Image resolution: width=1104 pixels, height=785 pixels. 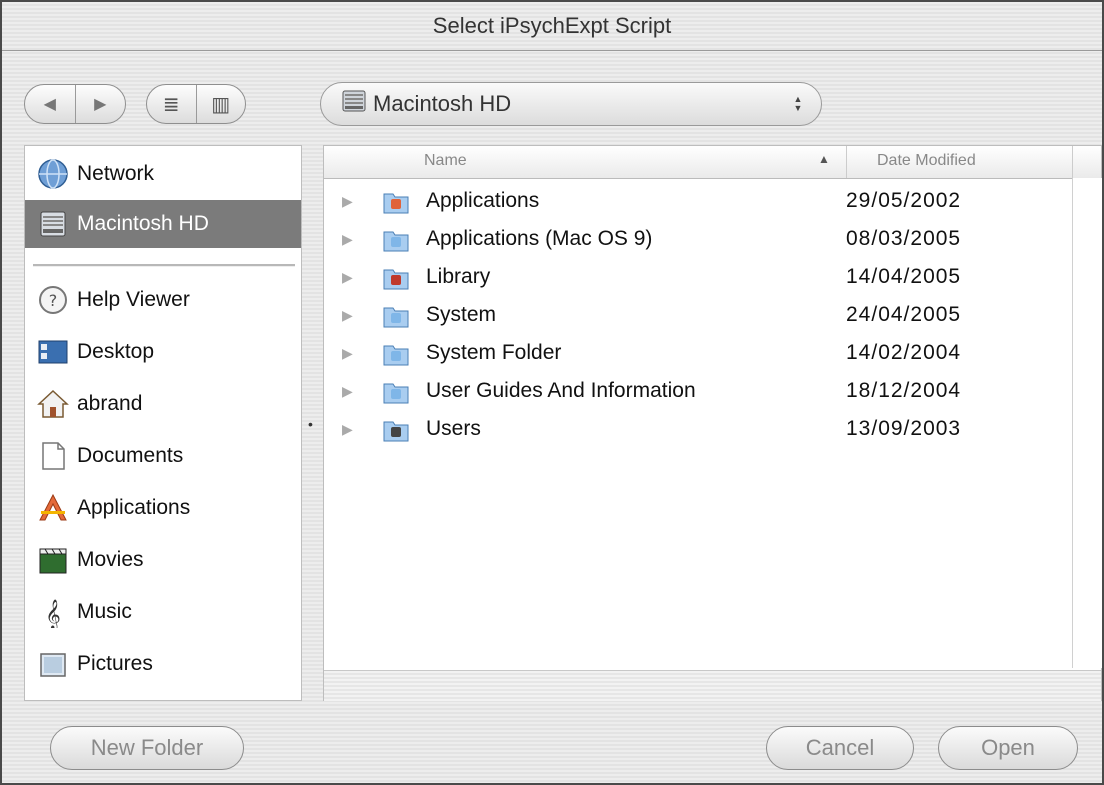 I want to click on sidebar-item-applications: Applications, so click(x=163, y=508).